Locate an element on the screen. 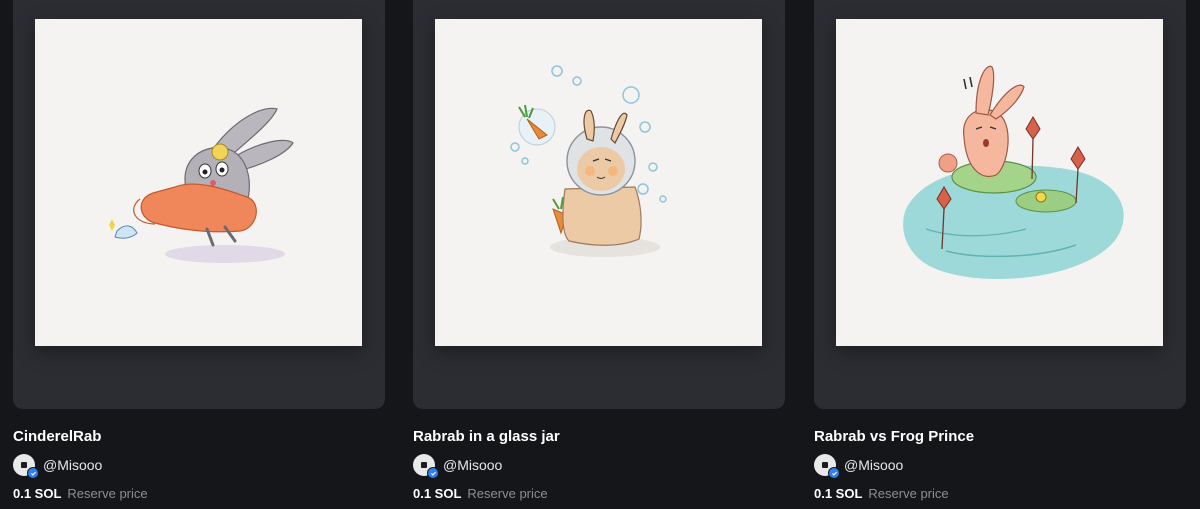 The width and height of the screenshot is (1200, 509). artwork-title: Rabrab vs Frog Prince is located at coordinates (894, 436).